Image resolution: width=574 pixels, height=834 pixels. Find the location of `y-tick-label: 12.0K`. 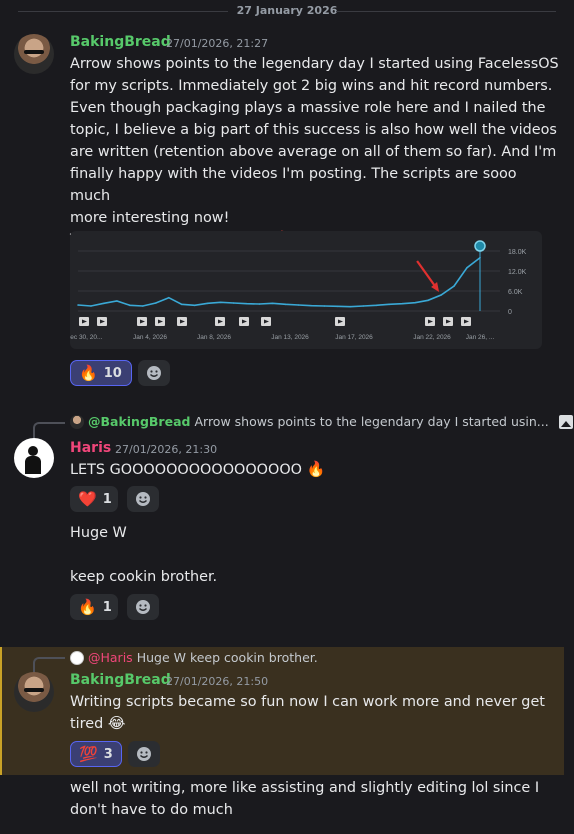

y-tick-label: 12.0K is located at coordinates (517, 272).